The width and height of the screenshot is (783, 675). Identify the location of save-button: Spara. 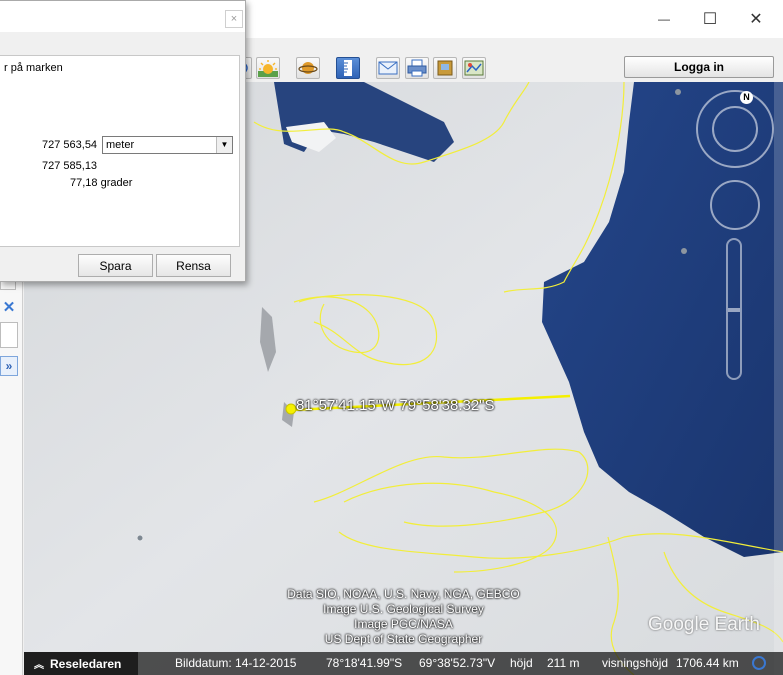
(115, 265).